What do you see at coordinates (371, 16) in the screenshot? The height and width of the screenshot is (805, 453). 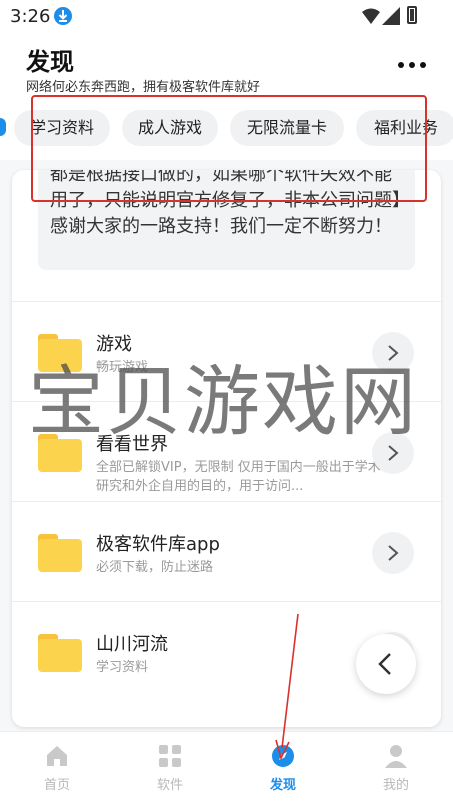 I see `wifi-icon` at bounding box center [371, 16].